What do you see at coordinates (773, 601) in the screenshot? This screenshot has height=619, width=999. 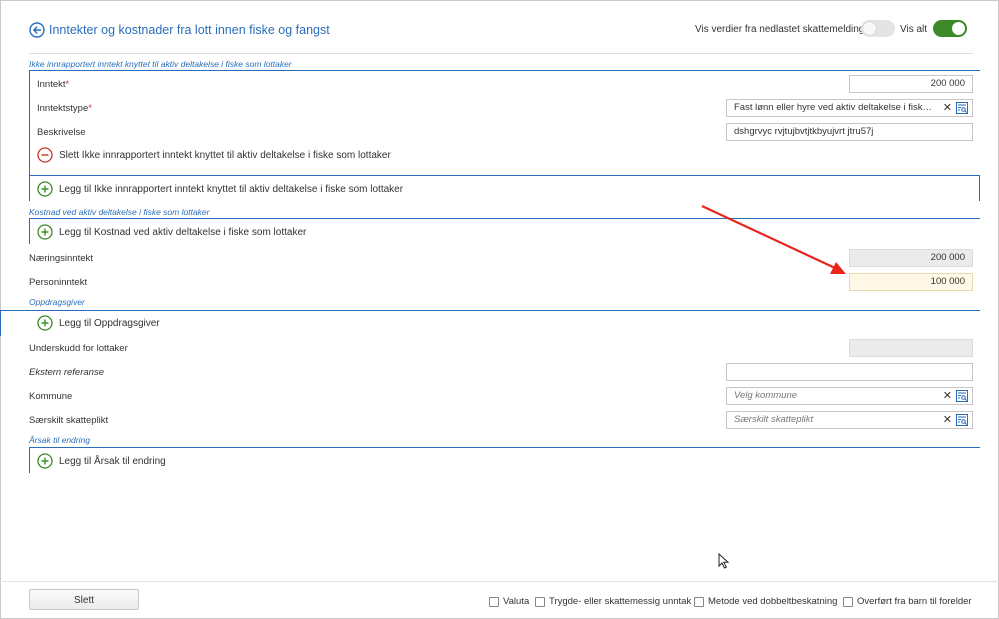 I see `metode-label: Metode ved dobbeltbeskatning` at bounding box center [773, 601].